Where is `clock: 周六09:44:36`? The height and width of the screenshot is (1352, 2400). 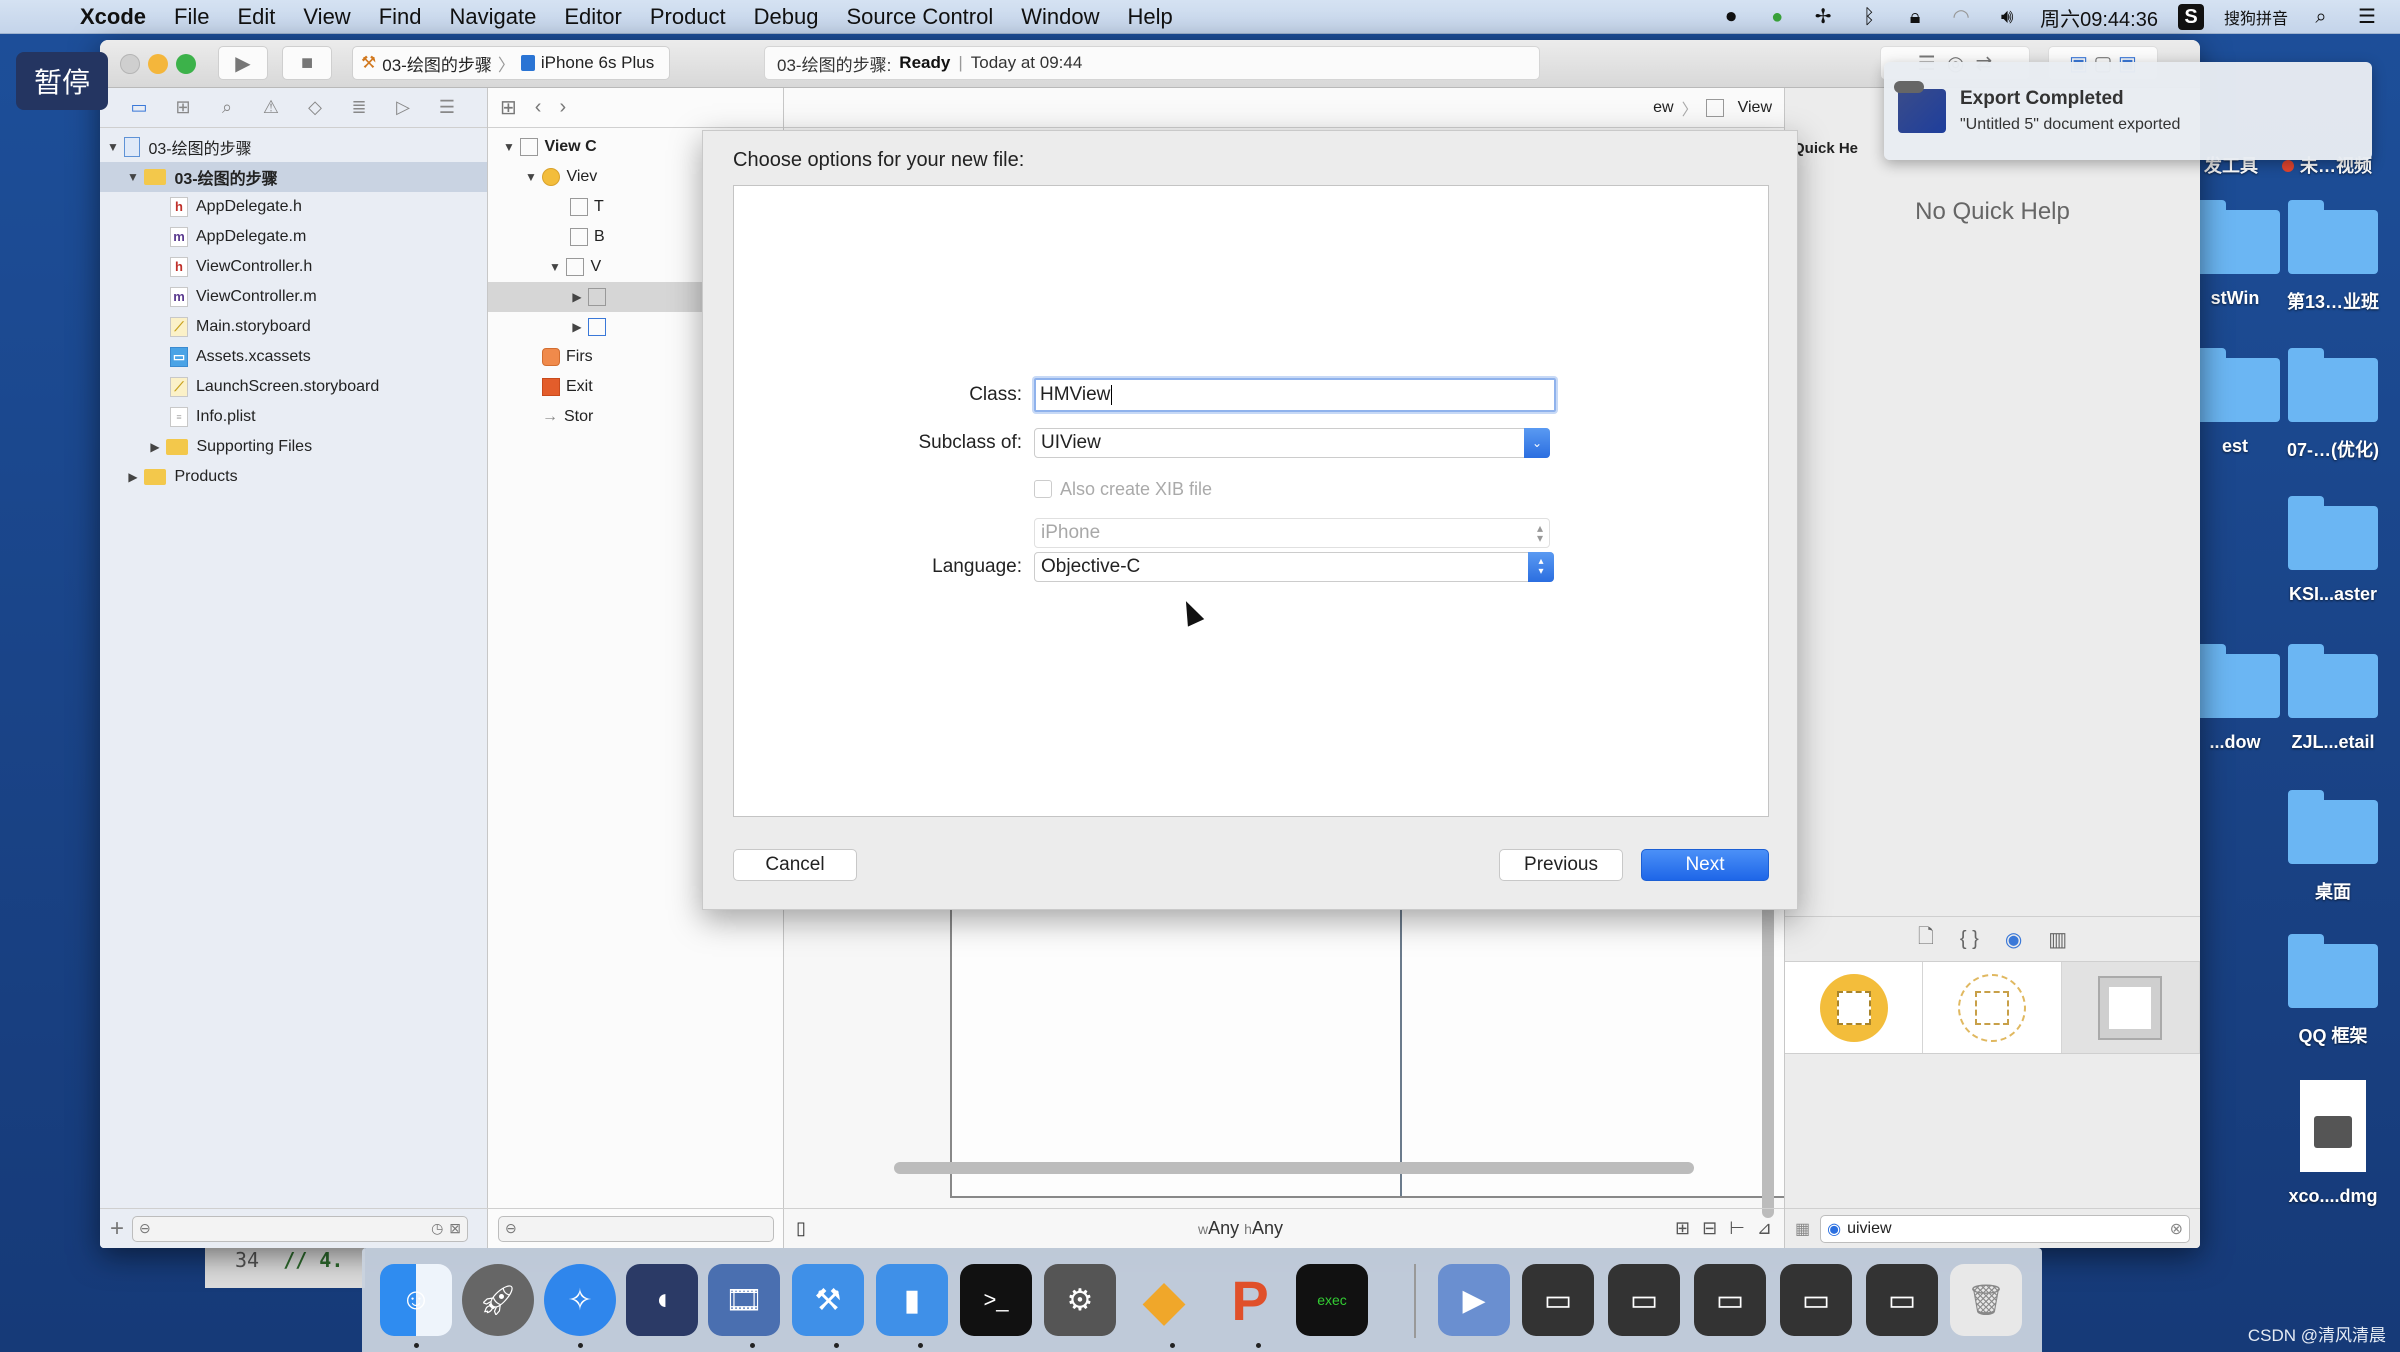 clock: 周六09:44:36 is located at coordinates (2099, 17).